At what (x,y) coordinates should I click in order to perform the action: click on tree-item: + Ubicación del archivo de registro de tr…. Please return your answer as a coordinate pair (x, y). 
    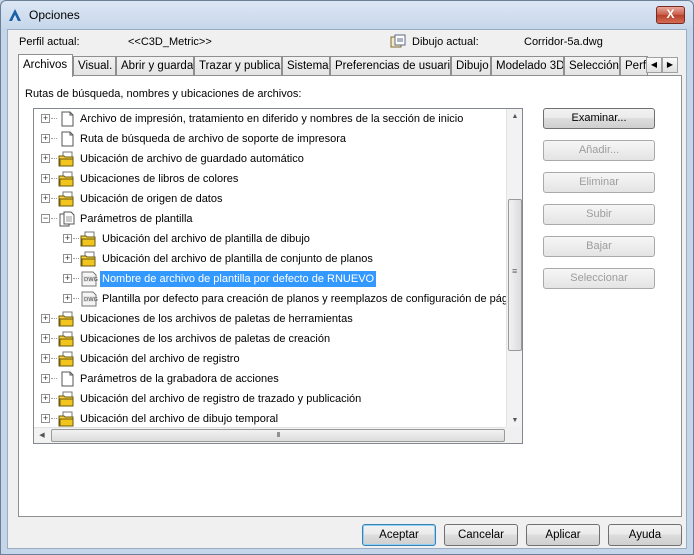
    Looking at the image, I should click on (271, 399).